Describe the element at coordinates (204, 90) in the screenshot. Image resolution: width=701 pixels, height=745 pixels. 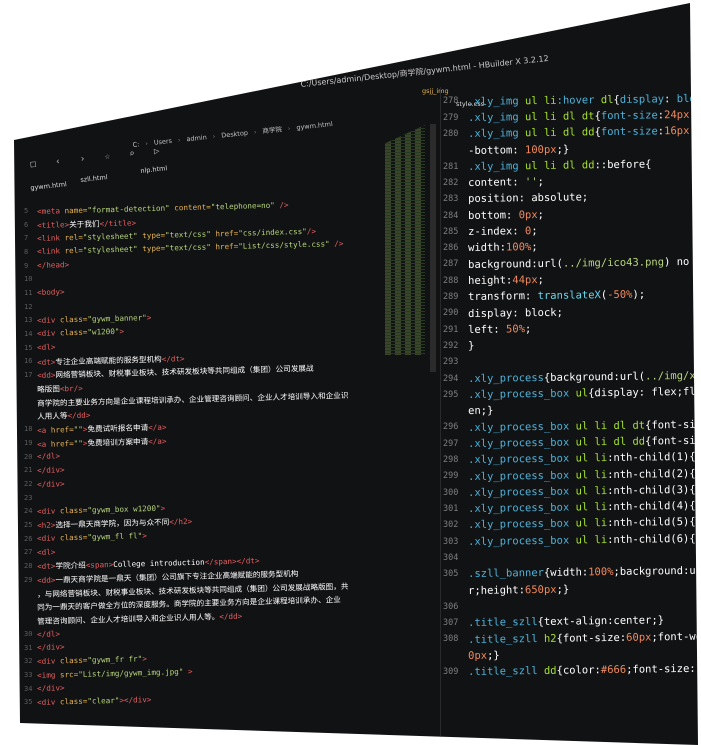
I see `menu-item: 发行(U)` at that location.